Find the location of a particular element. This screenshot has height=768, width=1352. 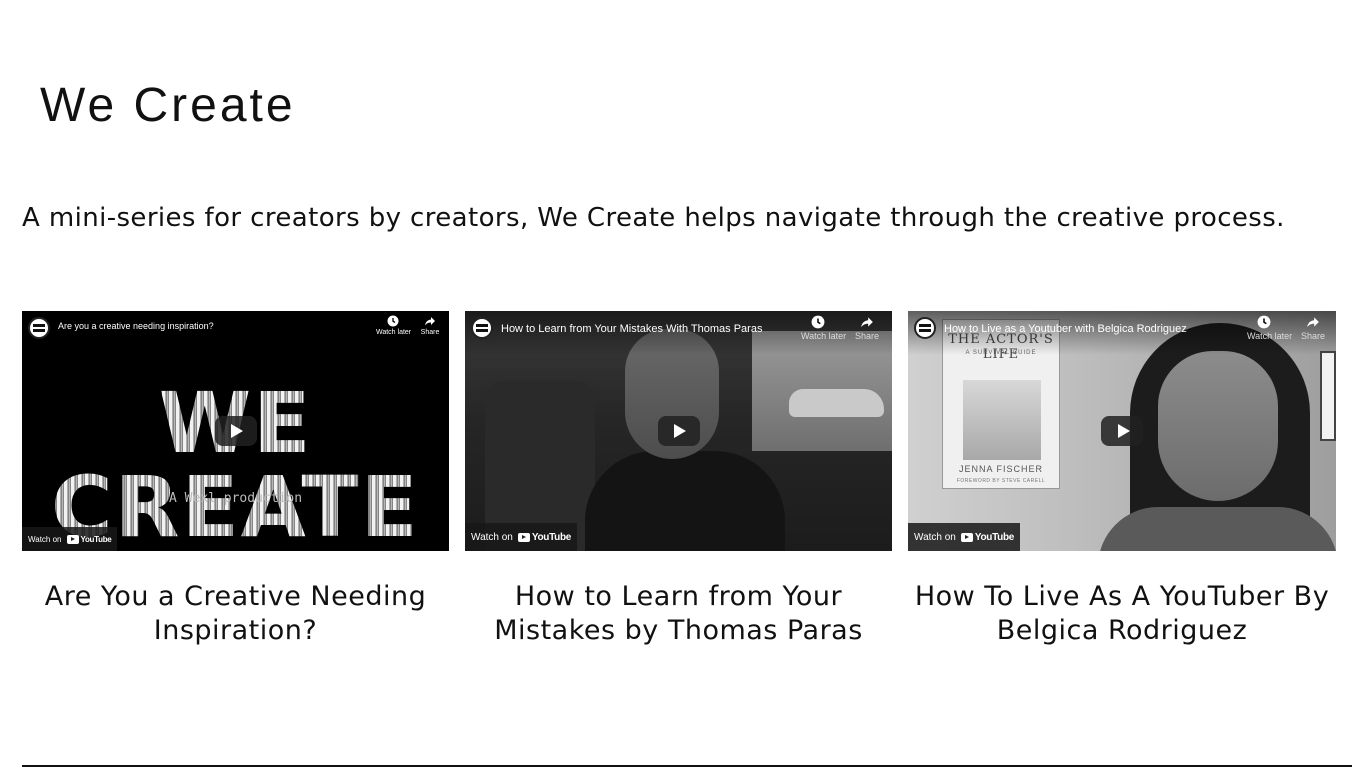

poster-author: JENNA FISCHER is located at coordinates (1000, 469).